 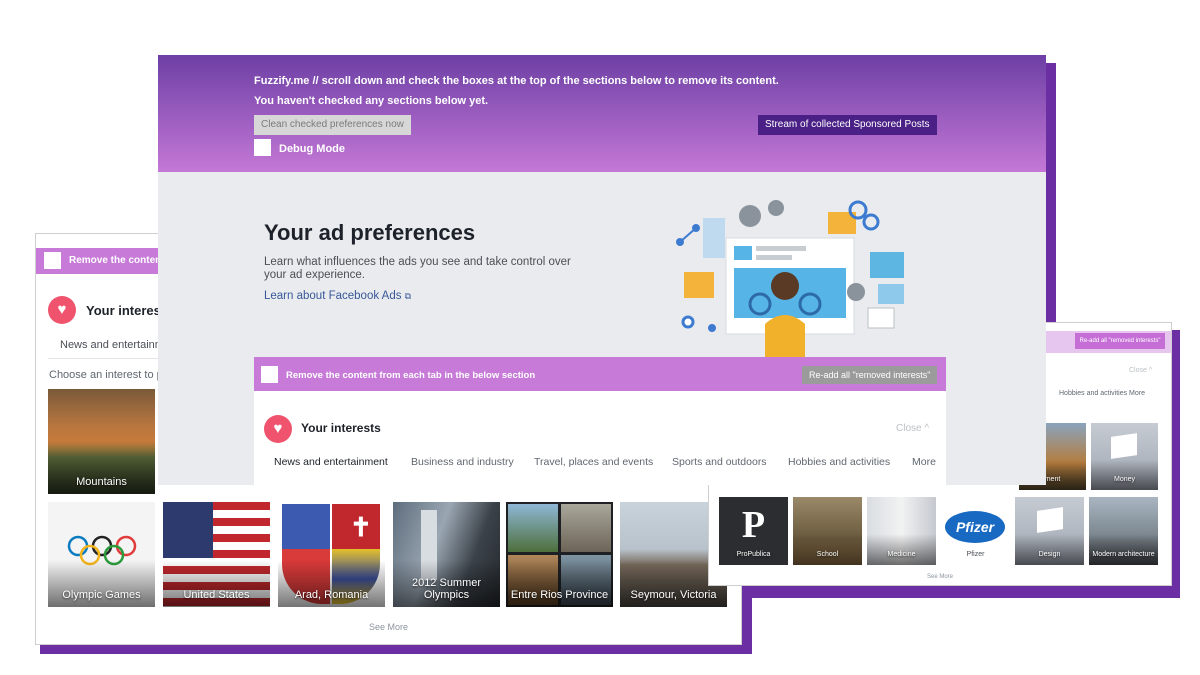 What do you see at coordinates (924, 462) in the screenshot?
I see `tab-more: More` at bounding box center [924, 462].